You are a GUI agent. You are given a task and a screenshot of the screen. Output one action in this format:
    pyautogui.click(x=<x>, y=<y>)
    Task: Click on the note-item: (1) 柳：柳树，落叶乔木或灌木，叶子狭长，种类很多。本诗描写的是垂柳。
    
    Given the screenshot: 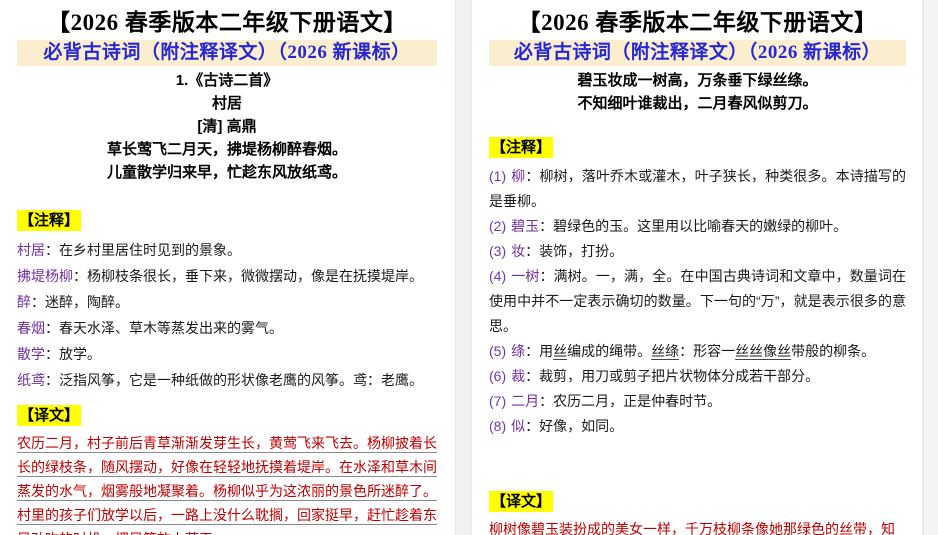 What is the action you would take?
    pyautogui.click(x=698, y=188)
    